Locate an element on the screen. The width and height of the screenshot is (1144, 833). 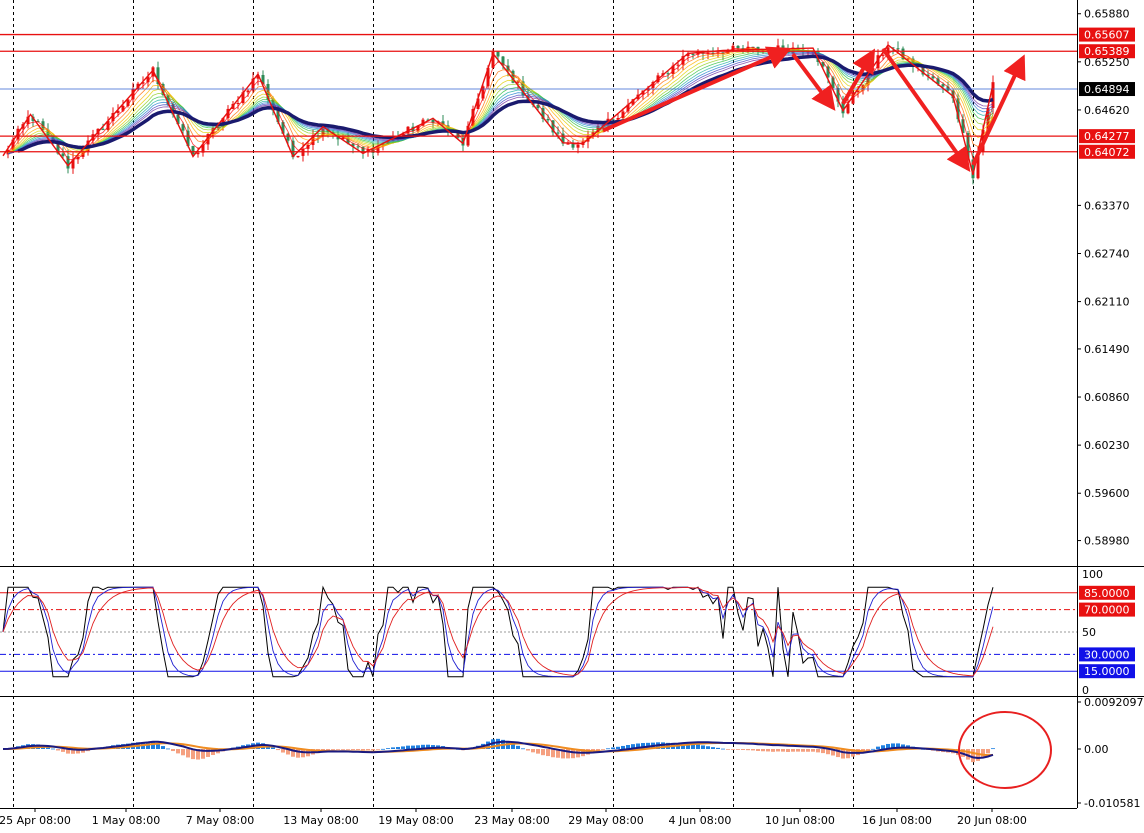
price-label-text: 0.65607 is located at coordinates (1107, 35).